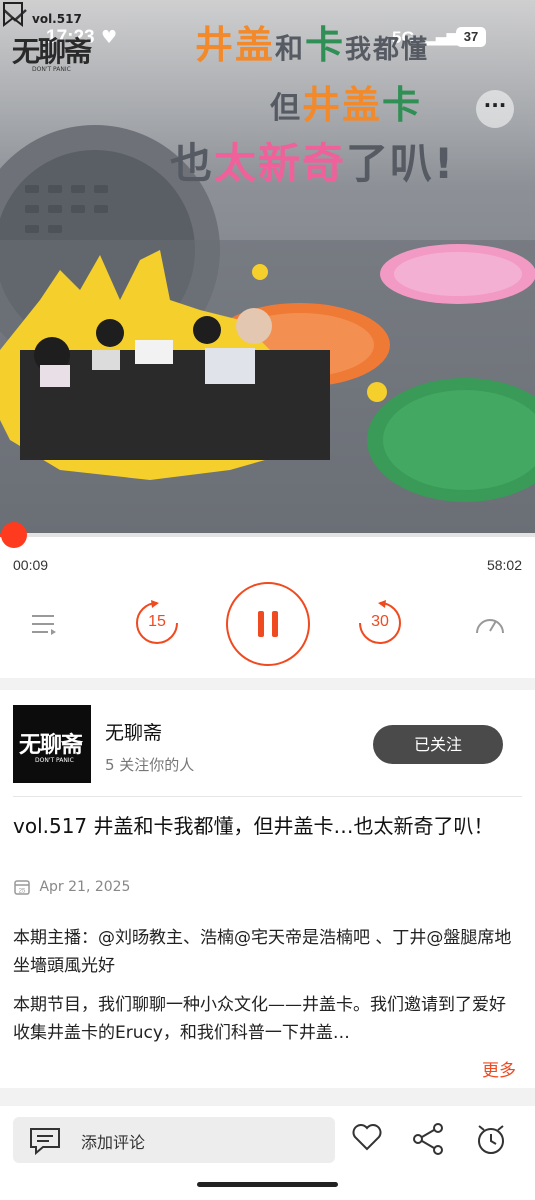 This screenshot has width=535, height=1200. I want to click on signal-icon: ▂▄▆, so click(441, 38).